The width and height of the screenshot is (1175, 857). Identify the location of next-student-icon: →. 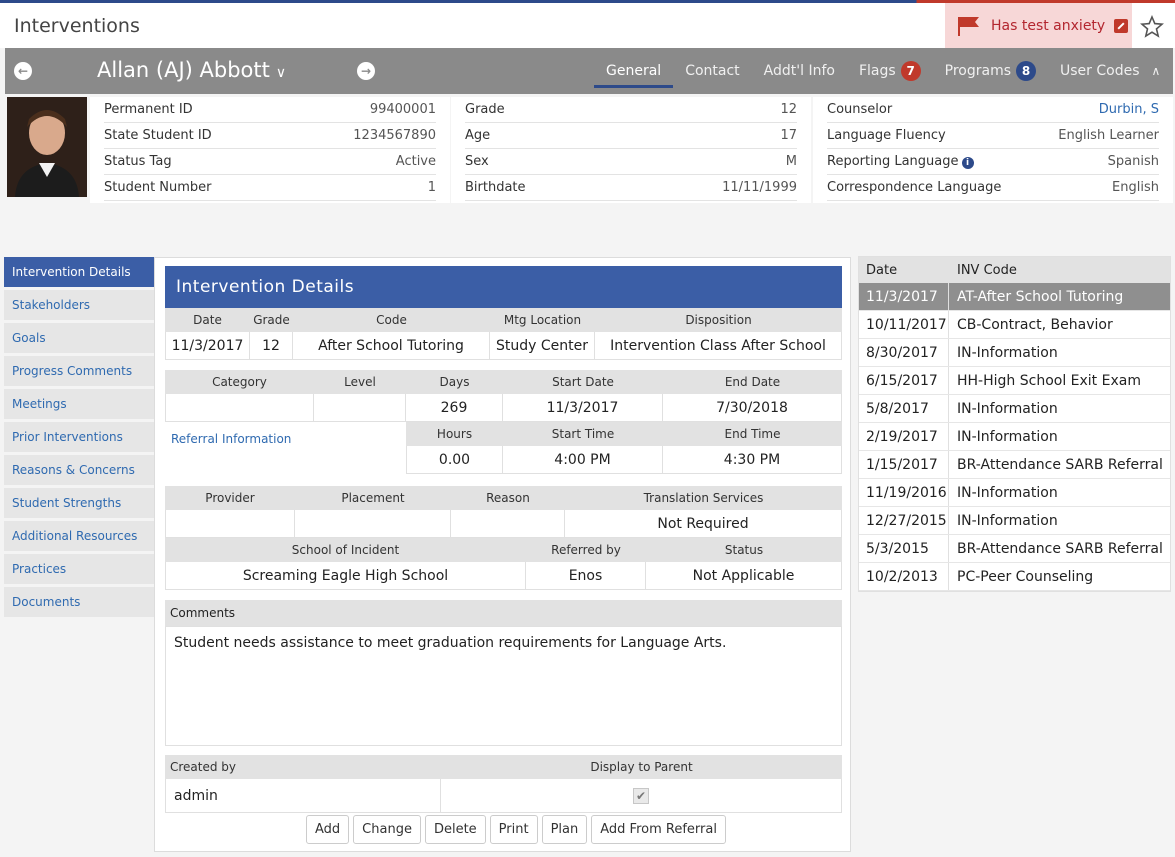
(366, 71).